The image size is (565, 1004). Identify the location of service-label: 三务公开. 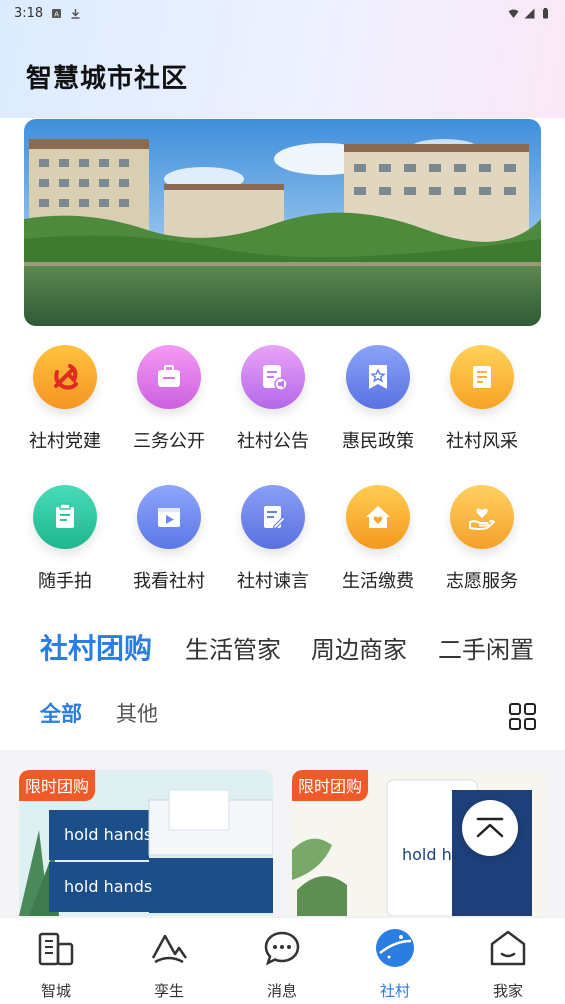
(169, 441).